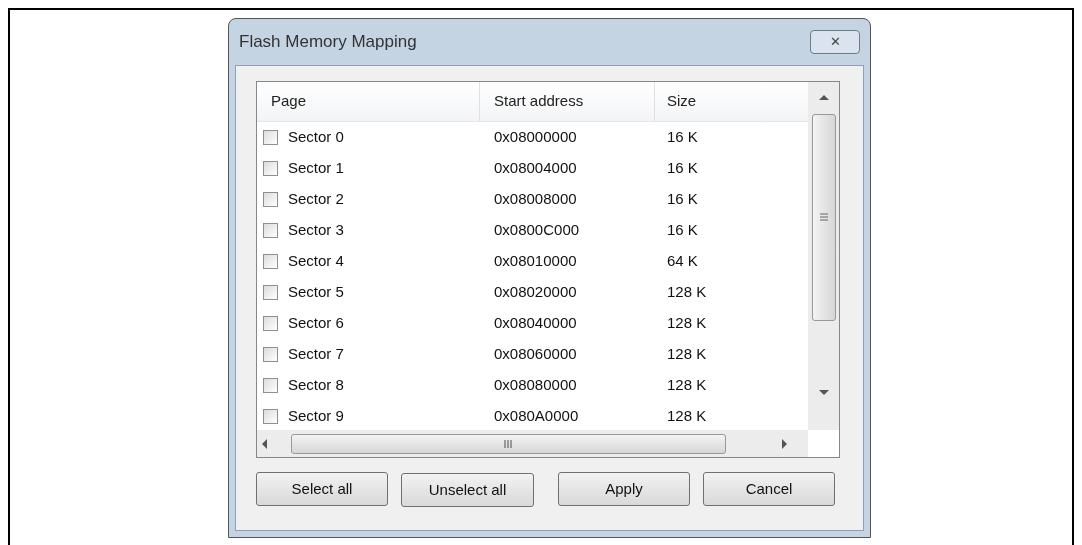 The height and width of the screenshot is (545, 1082). Describe the element at coordinates (316, 323) in the screenshot. I see `table-cell-text: Sector 6` at that location.